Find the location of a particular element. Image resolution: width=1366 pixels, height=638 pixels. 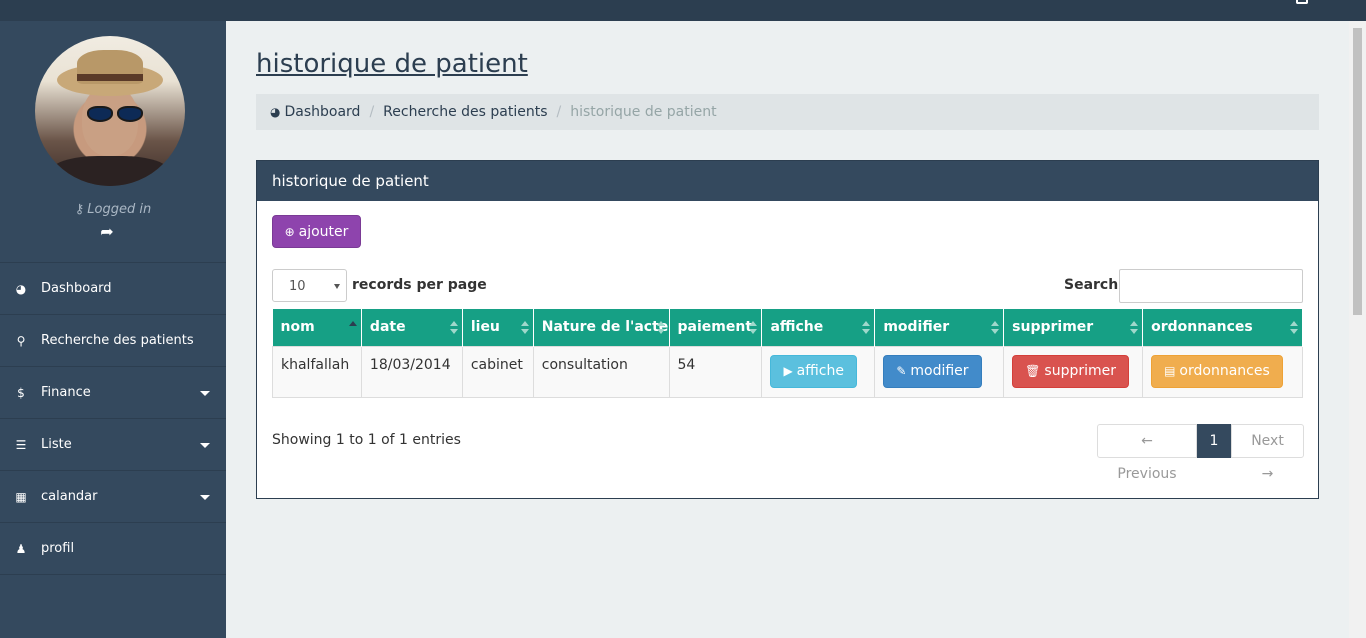

column-header-lieu: lieu is located at coordinates (498, 327).